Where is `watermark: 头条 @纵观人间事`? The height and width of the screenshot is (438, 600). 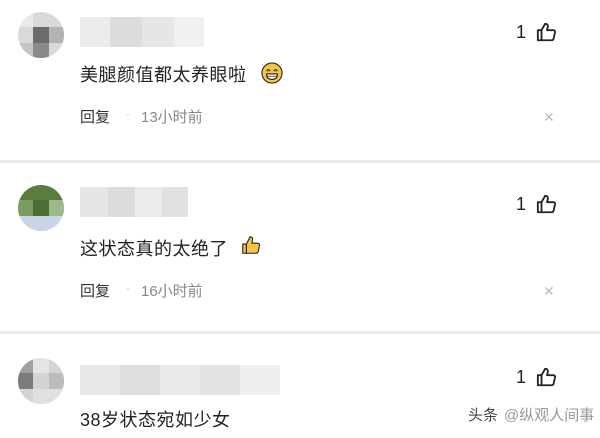
watermark: 头条 @纵观人间事 is located at coordinates (531, 414).